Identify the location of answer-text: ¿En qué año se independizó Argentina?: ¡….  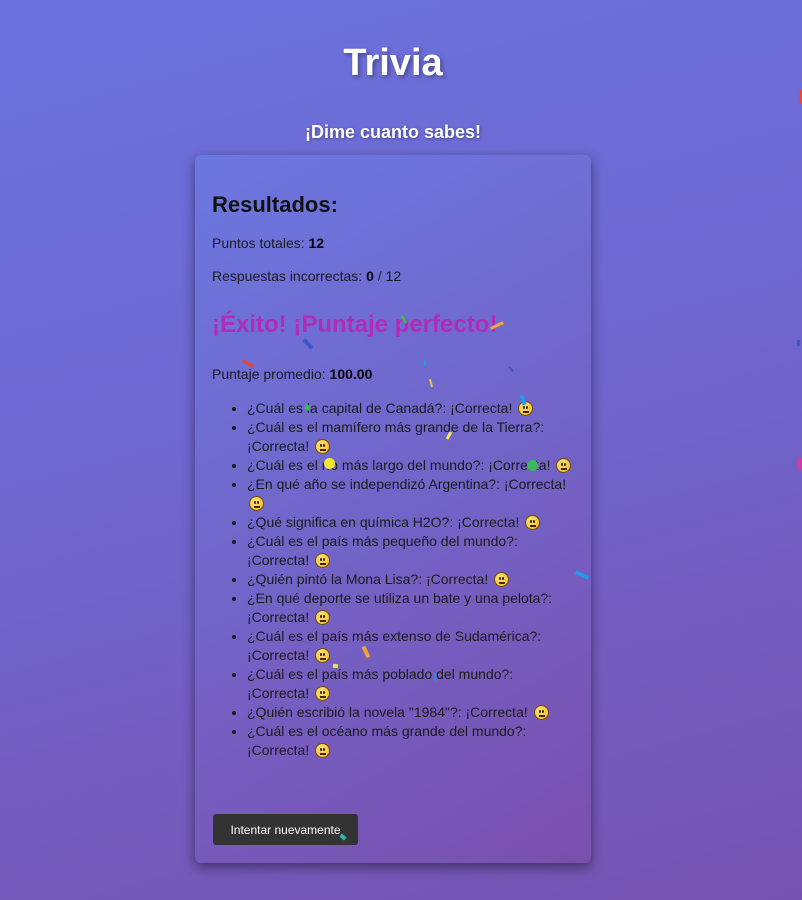
(407, 484).